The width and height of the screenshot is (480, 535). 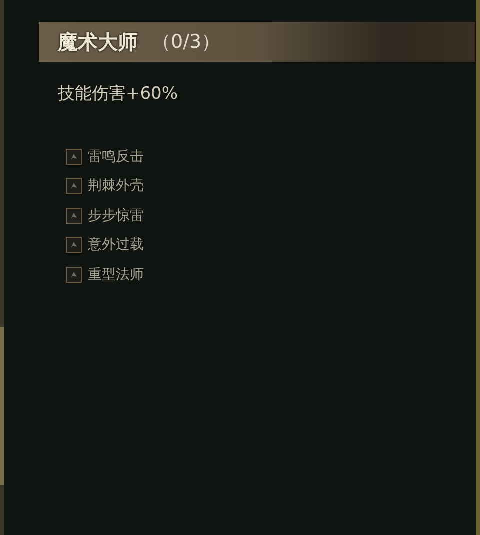 What do you see at coordinates (116, 275) in the screenshot?
I see `skill-name: 重型法师` at bounding box center [116, 275].